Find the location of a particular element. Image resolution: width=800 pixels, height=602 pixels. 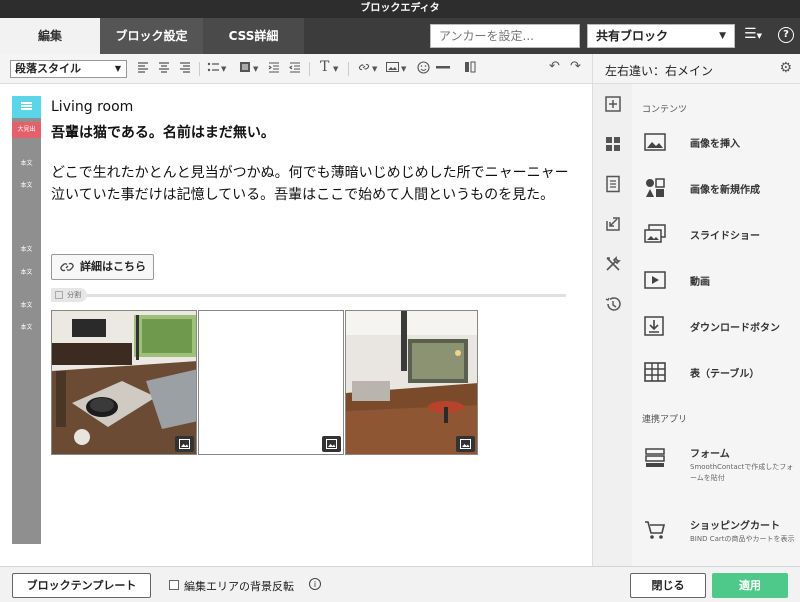

download-button-label: ダウンロードボタン is located at coordinates (735, 328).